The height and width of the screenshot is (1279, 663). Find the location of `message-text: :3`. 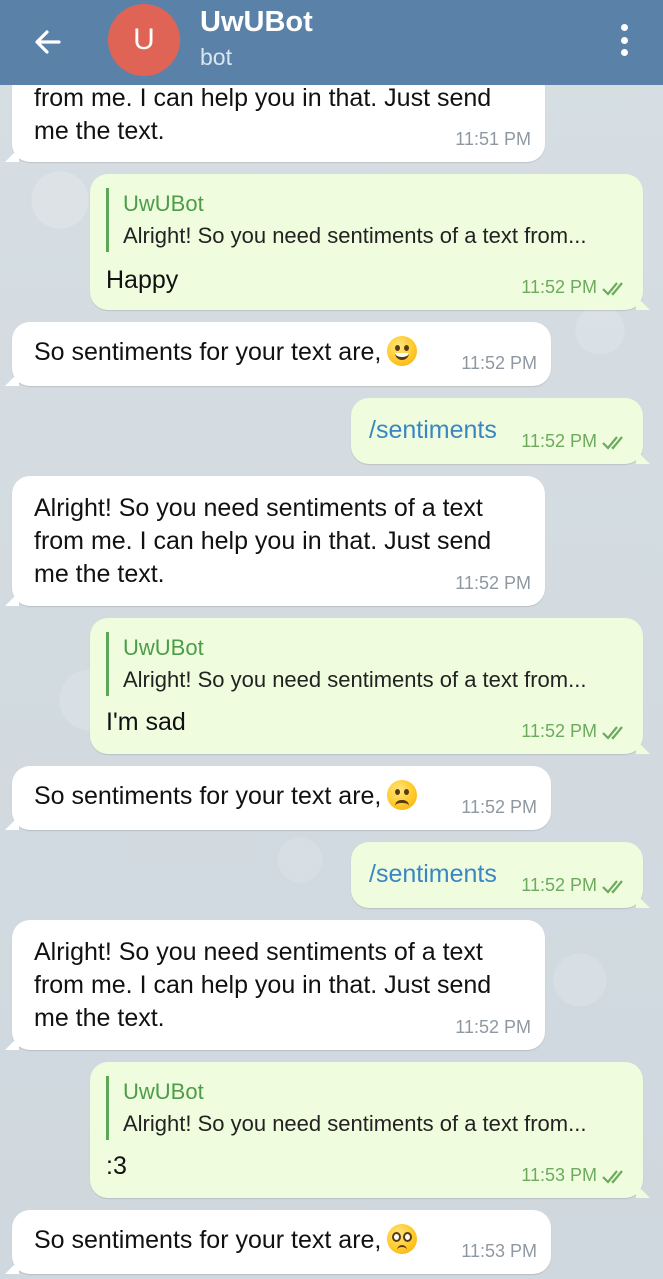

message-text: :3 is located at coordinates (116, 1166).